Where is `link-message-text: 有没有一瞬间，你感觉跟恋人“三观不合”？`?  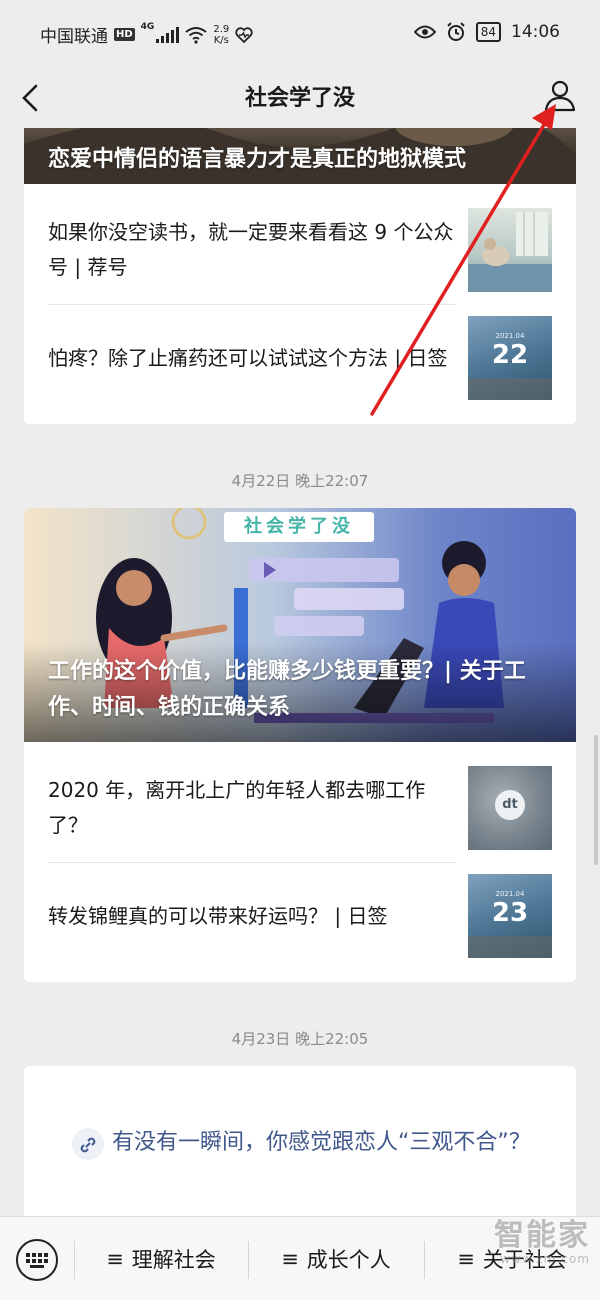 link-message-text: 有没有一瞬间，你感觉跟恋人“三观不合”？ is located at coordinates (306, 1143).